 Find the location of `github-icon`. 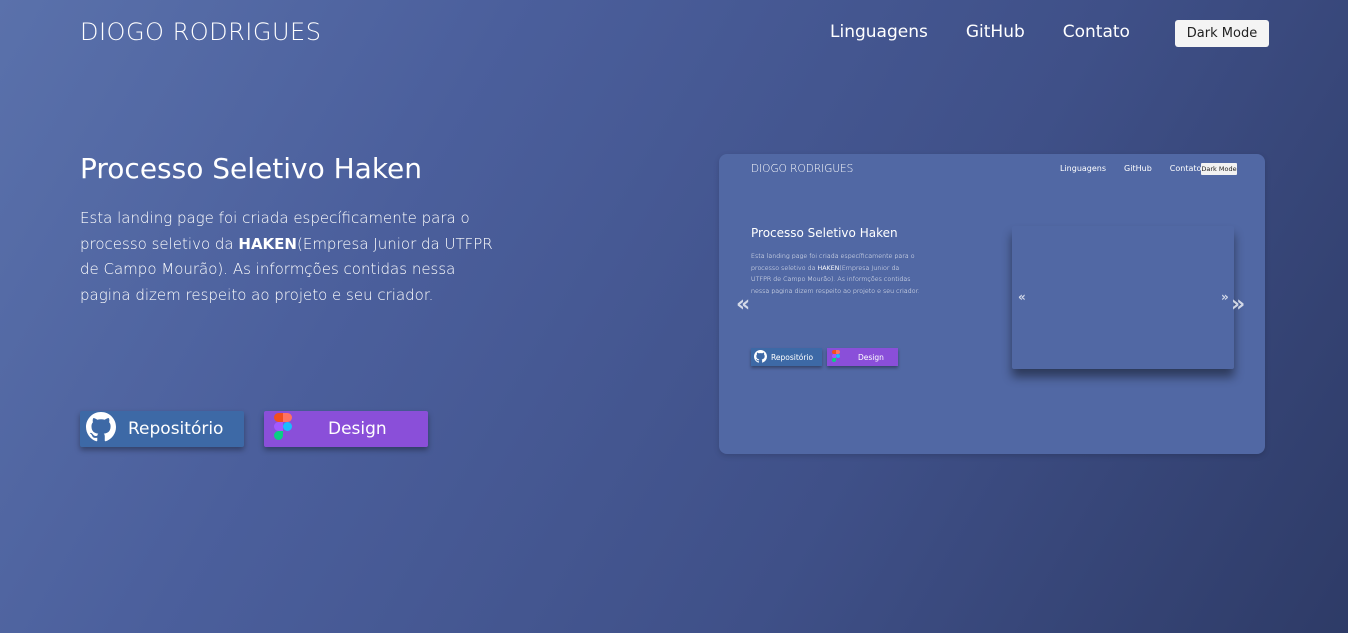

github-icon is located at coordinates (101, 429).